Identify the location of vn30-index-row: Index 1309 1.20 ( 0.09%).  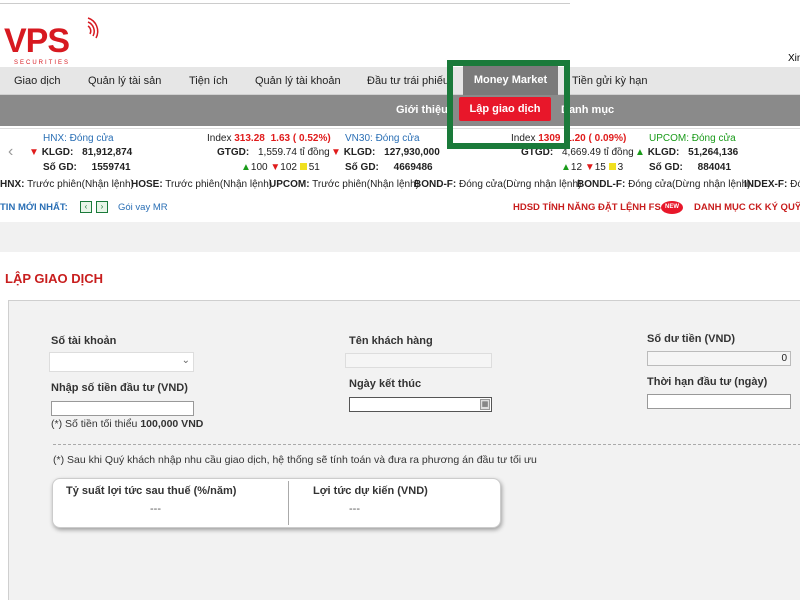
(569, 138).